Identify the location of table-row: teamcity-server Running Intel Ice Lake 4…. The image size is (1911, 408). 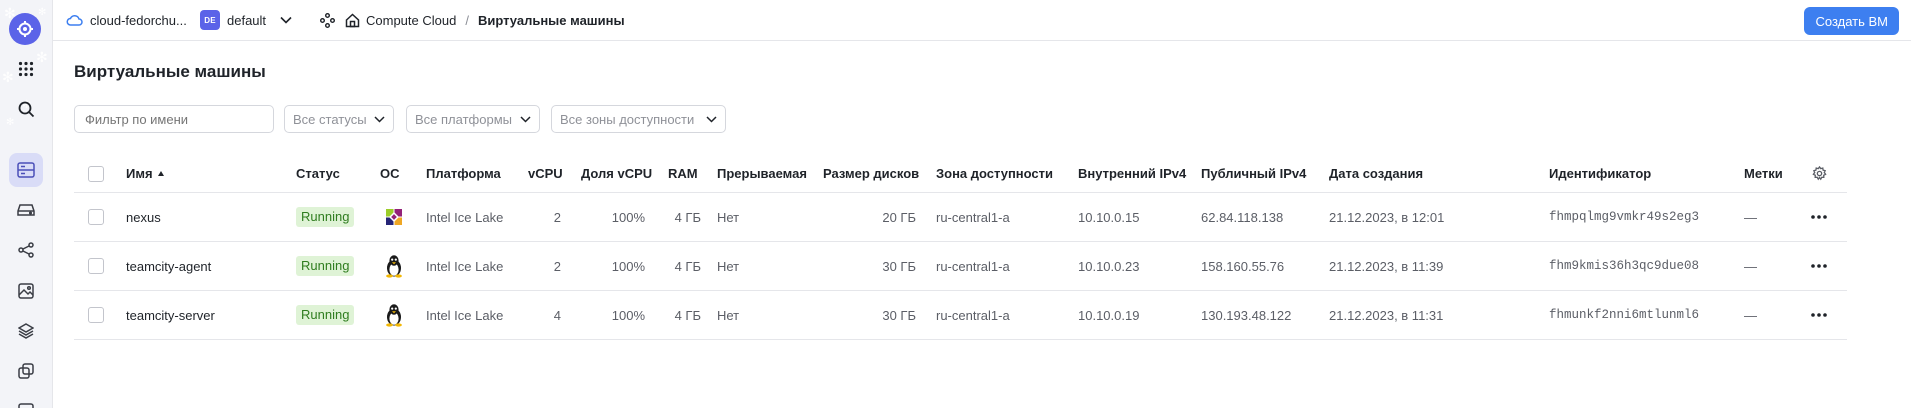
(960, 315).